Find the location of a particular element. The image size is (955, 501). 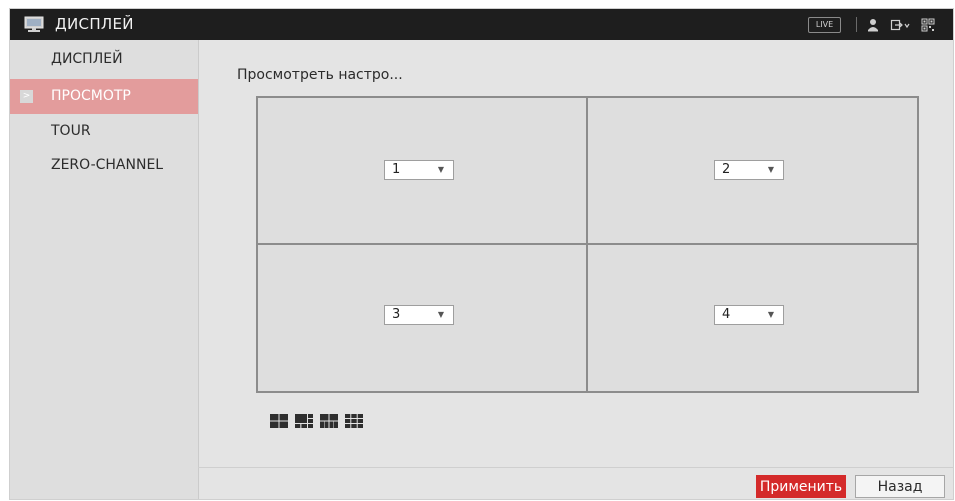

channel-select-3: 3 ▼ is located at coordinates (419, 315).